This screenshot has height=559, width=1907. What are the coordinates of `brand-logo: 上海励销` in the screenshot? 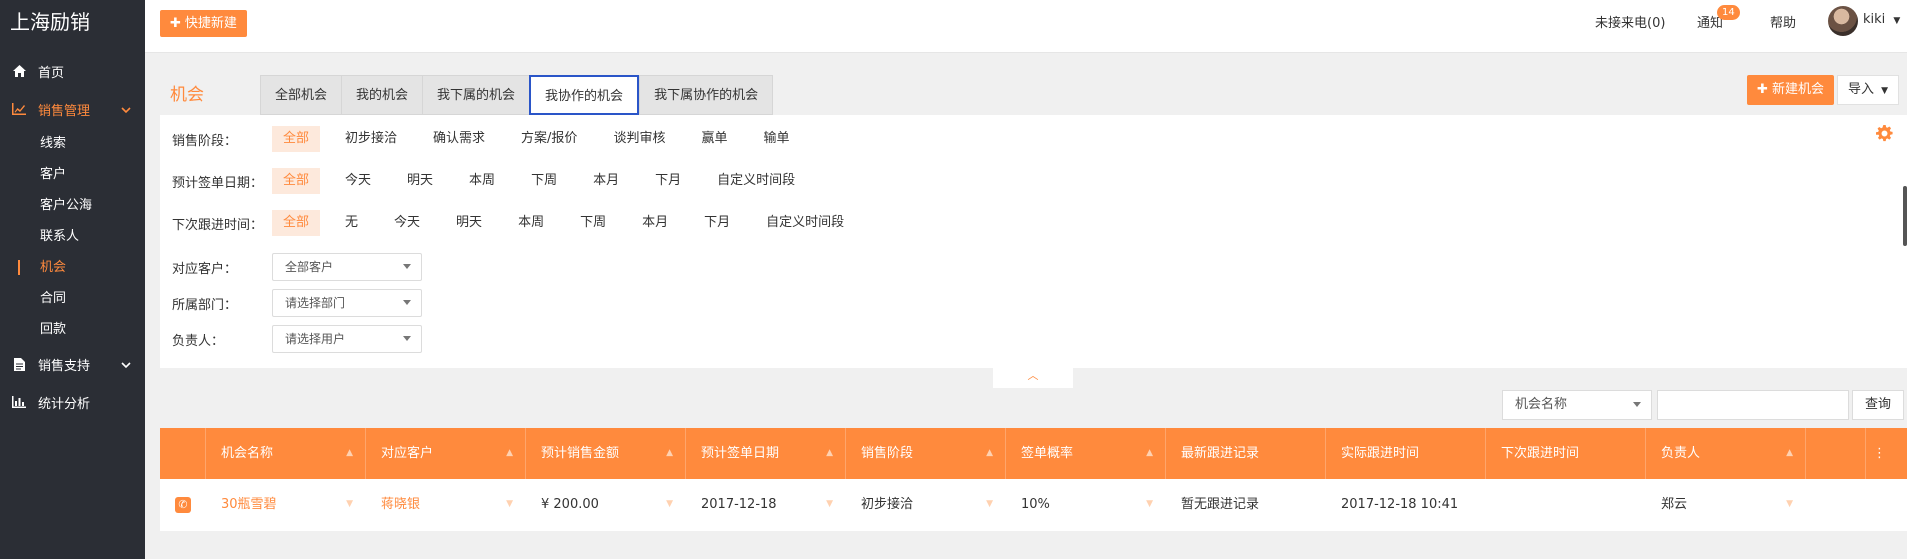 It's located at (50, 22).